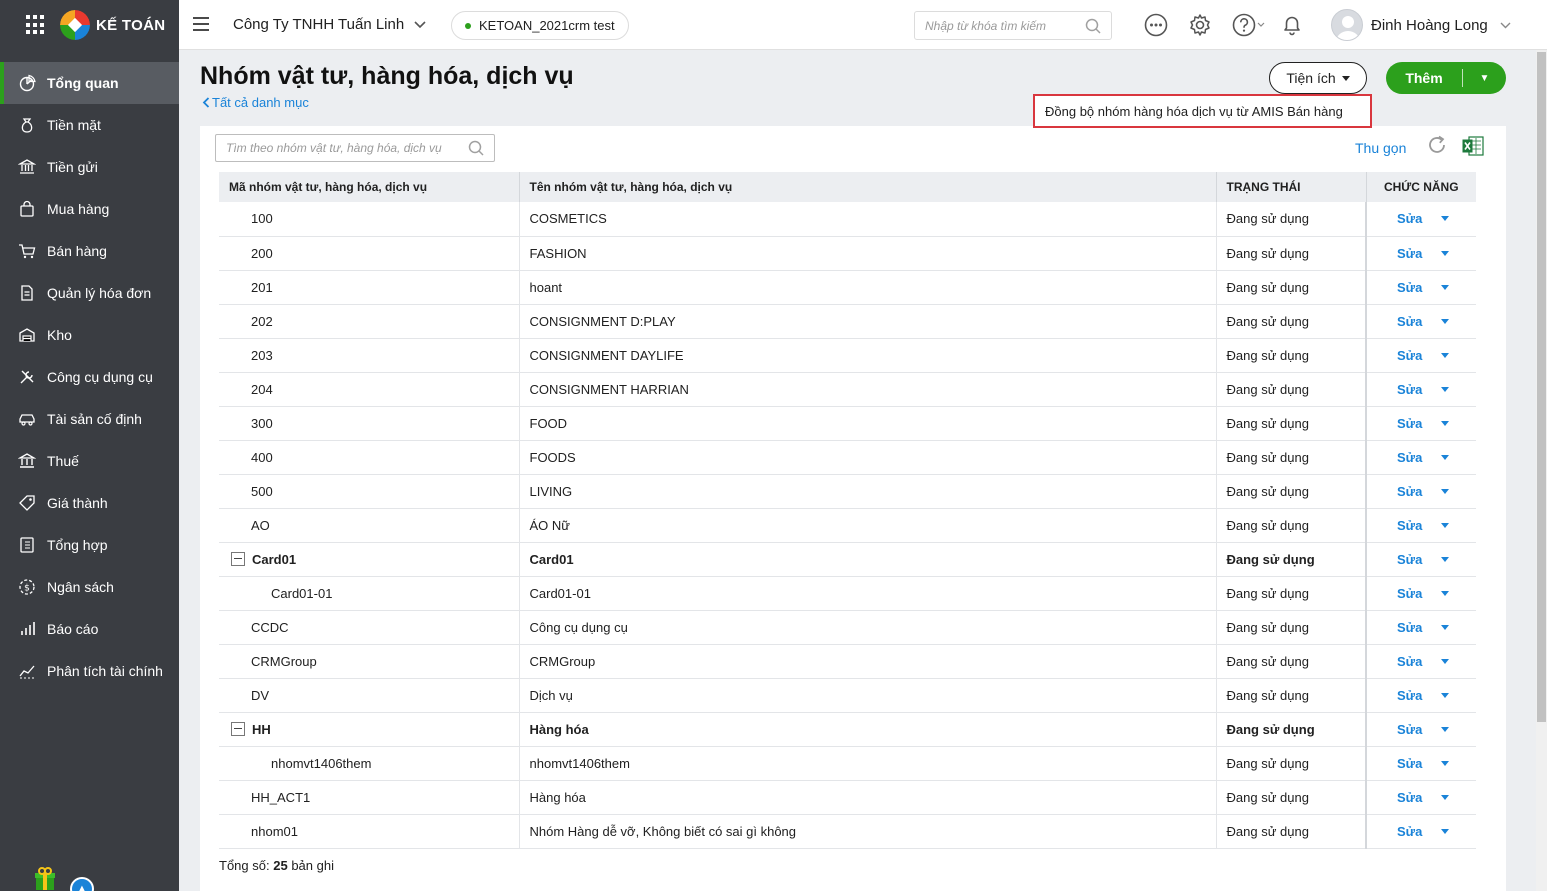 The height and width of the screenshot is (891, 1547). What do you see at coordinates (1437, 145) in the screenshot?
I see `refresh-icon` at bounding box center [1437, 145].